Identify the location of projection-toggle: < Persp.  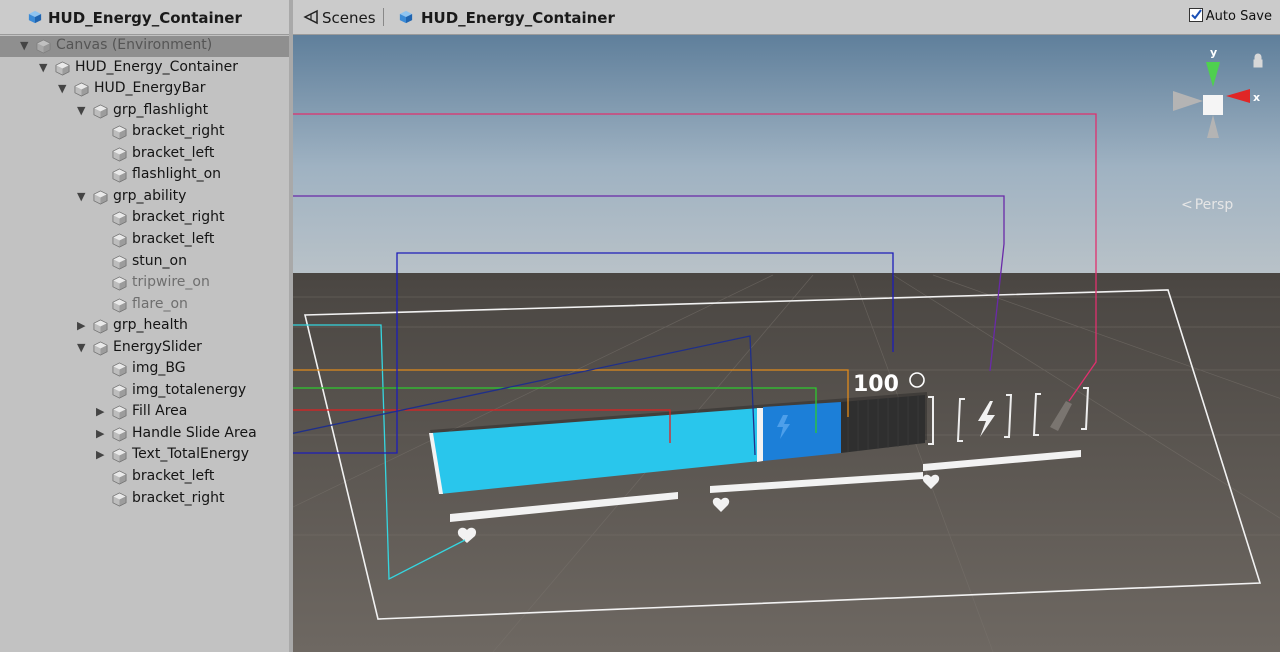
(1207, 205).